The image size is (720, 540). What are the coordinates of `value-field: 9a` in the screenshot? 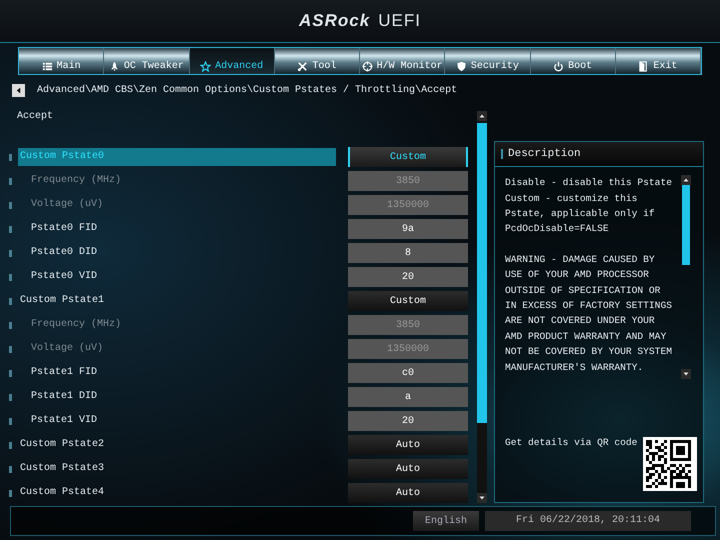 It's located at (408, 229).